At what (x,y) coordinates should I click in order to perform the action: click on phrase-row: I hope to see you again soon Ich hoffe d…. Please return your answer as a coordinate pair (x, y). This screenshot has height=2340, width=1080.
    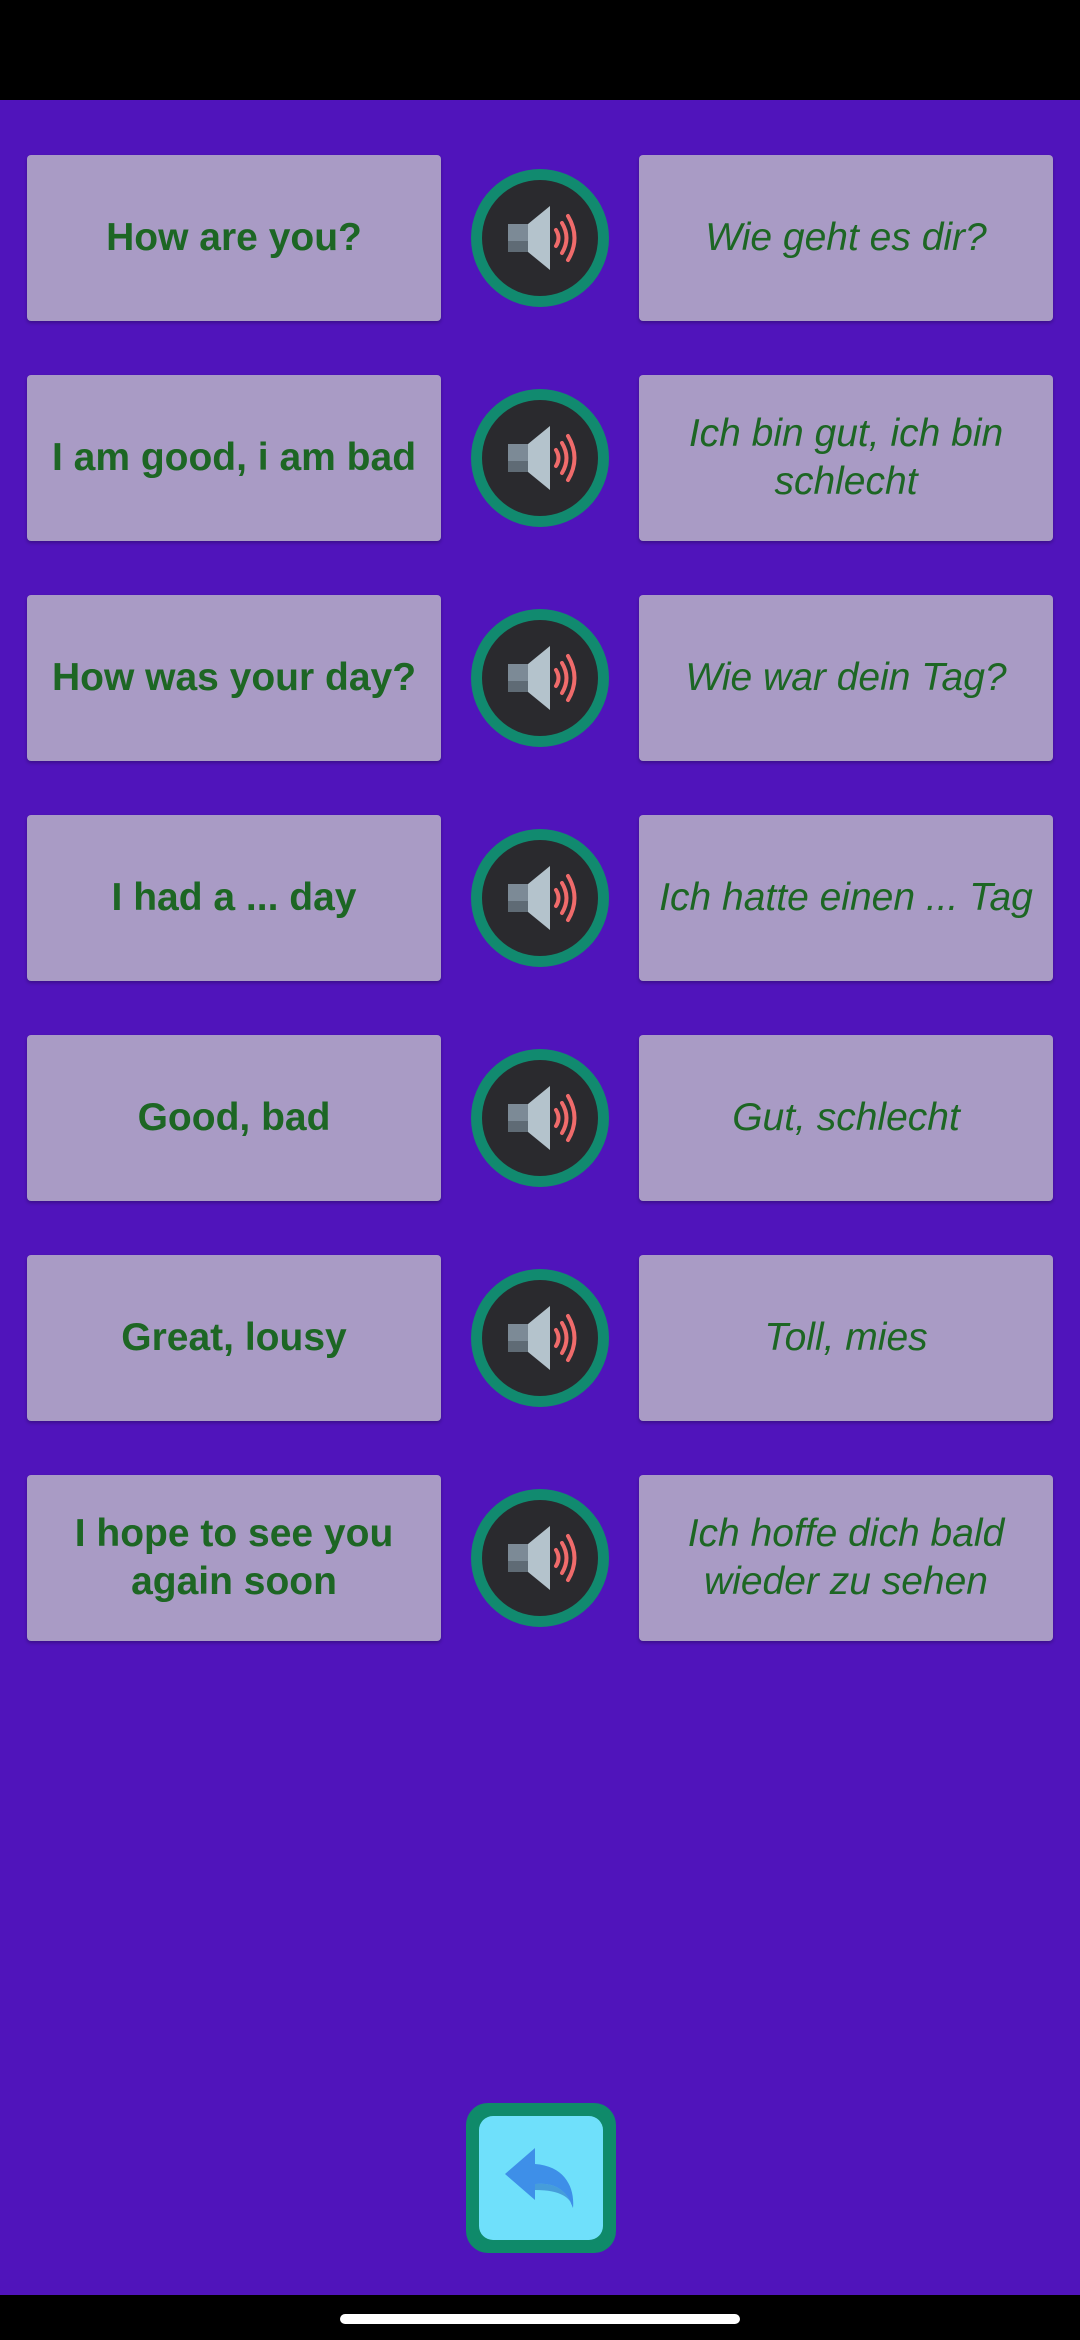
    Looking at the image, I should click on (540, 1558).